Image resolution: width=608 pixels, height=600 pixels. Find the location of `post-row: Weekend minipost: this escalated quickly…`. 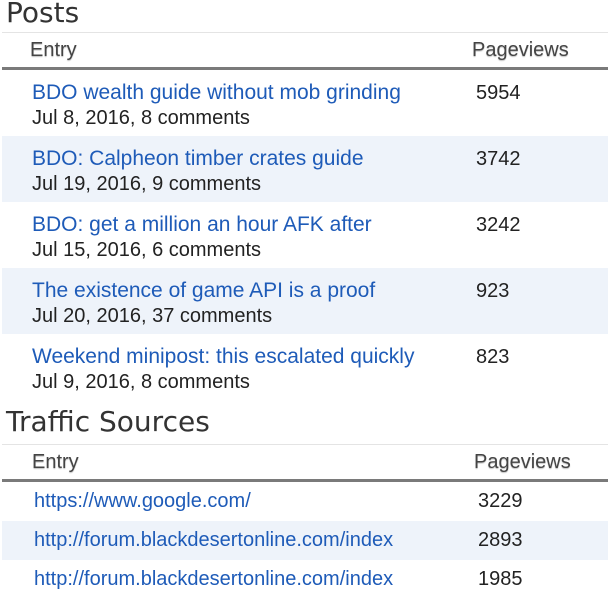

post-row: Weekend minipost: this escalated quickly… is located at coordinates (305, 367).